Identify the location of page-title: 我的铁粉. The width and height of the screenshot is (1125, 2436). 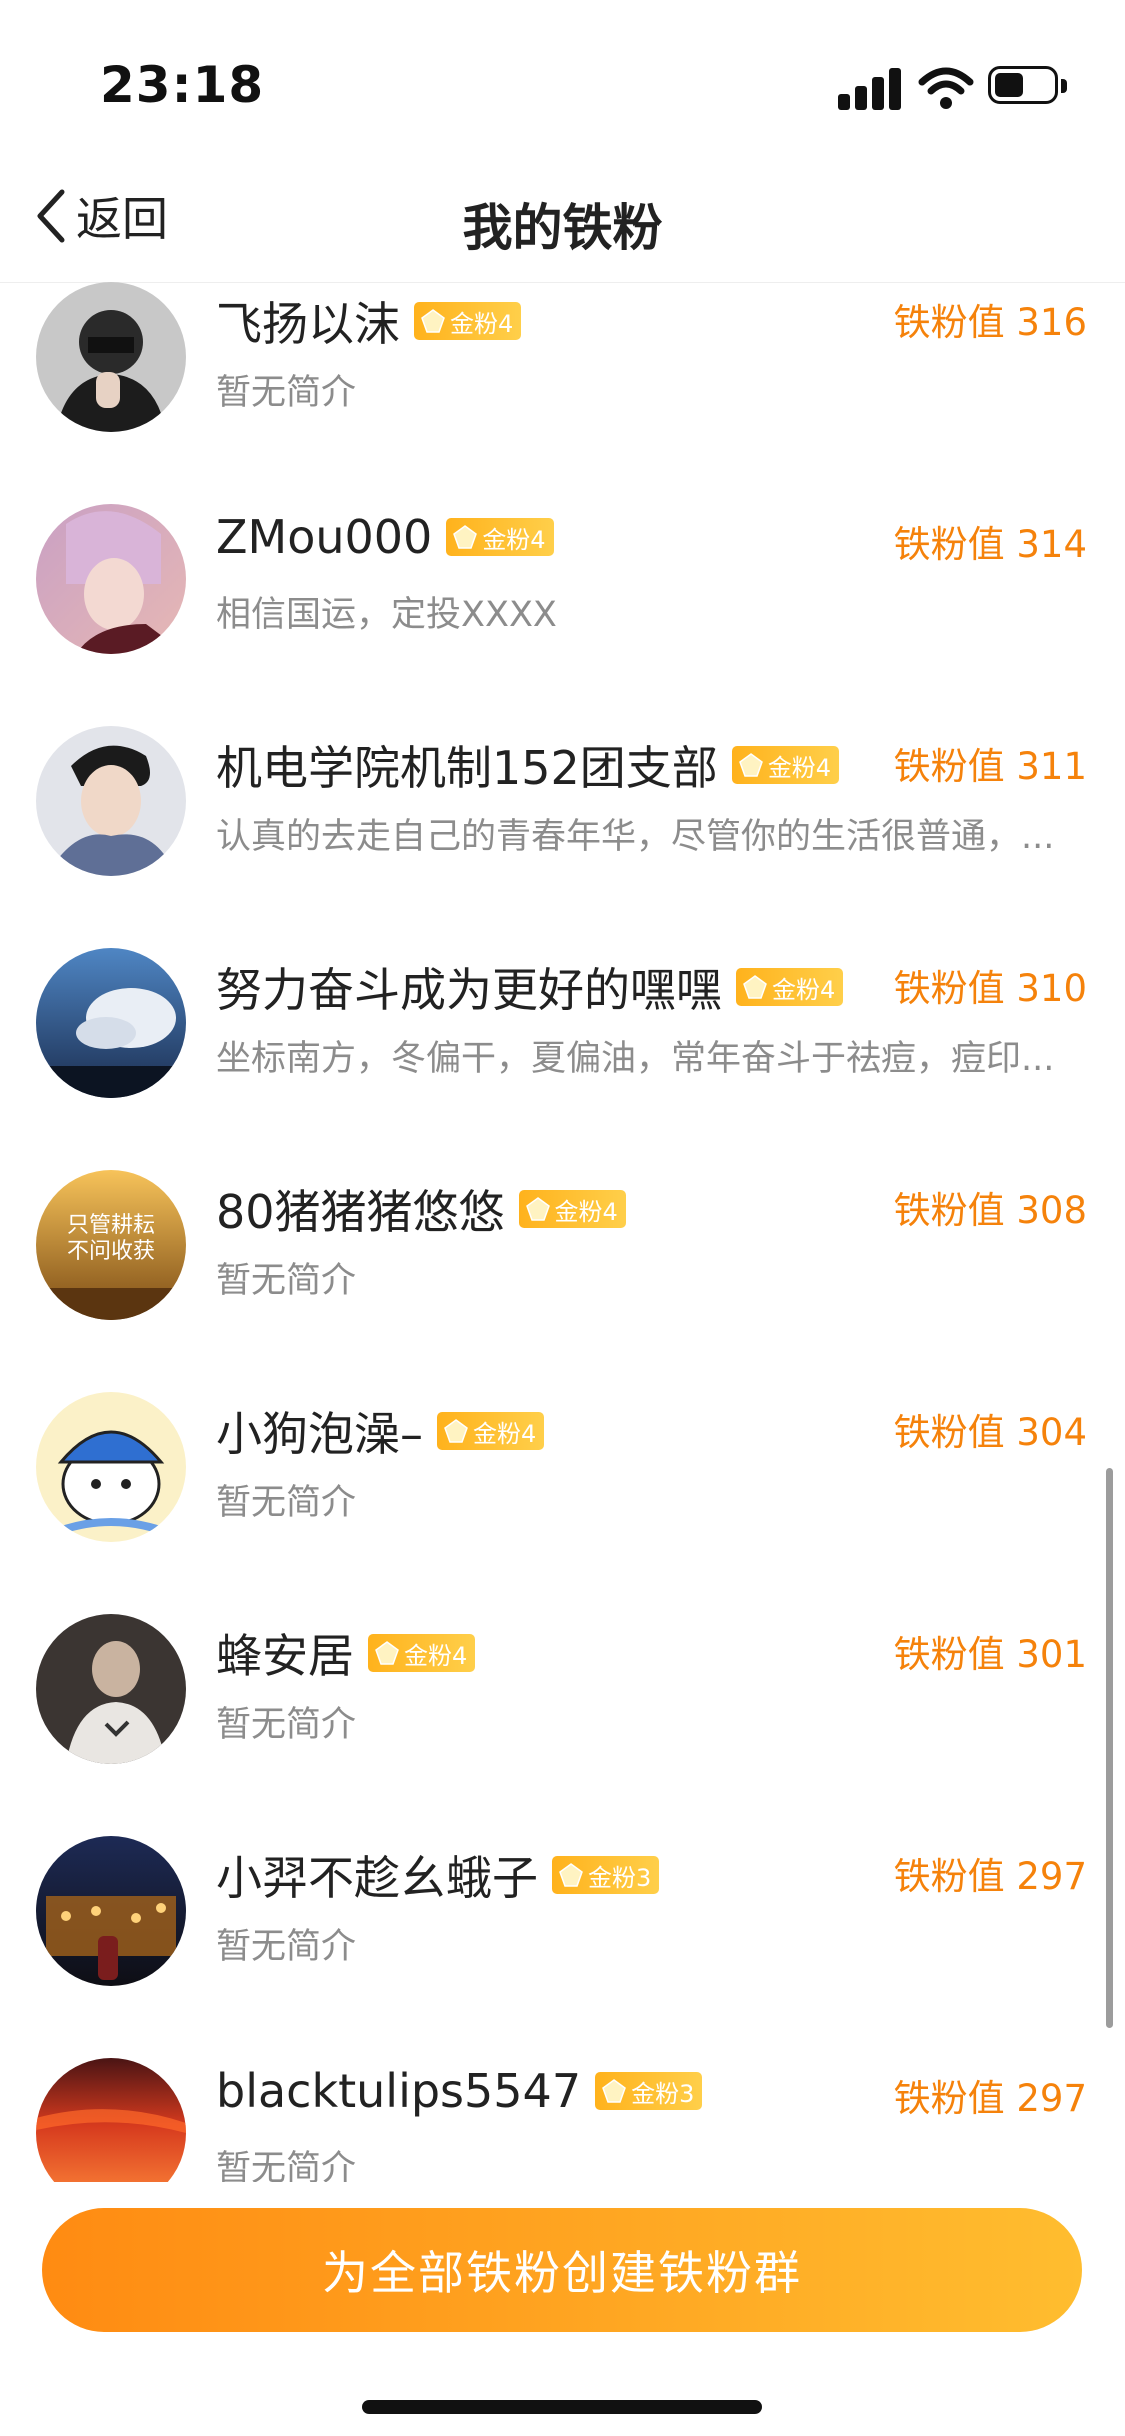
(562, 228).